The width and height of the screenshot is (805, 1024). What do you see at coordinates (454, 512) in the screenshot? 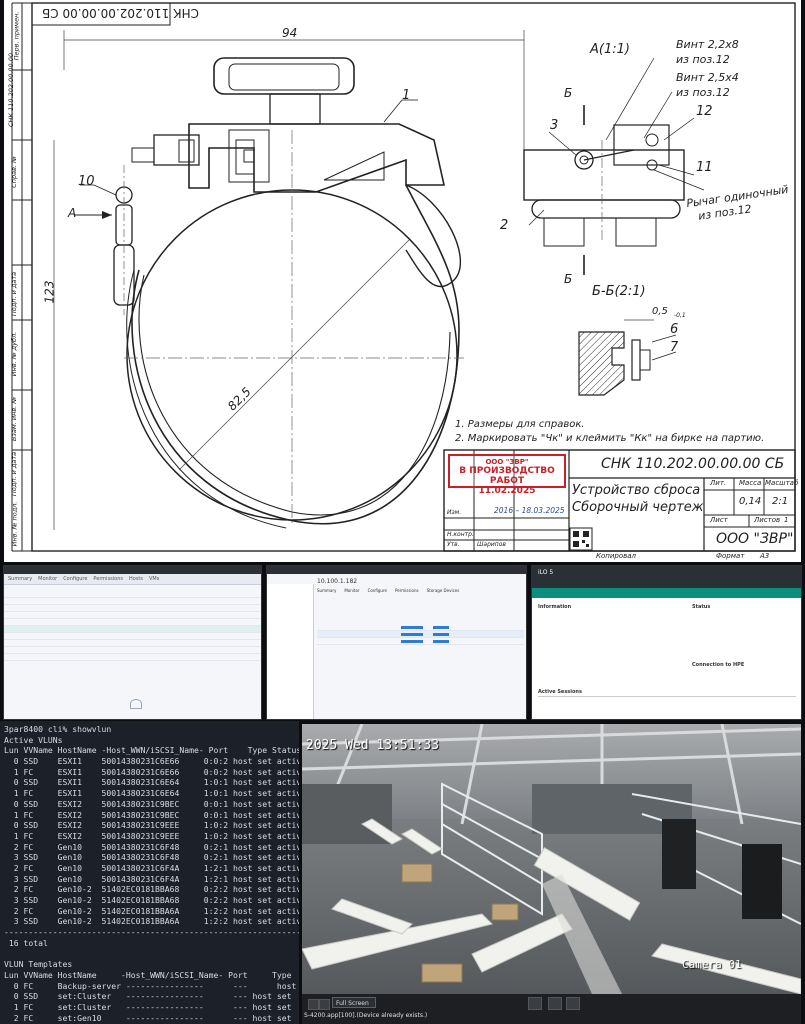
I see `title-block-izm-label: Изм.` at bounding box center [454, 512].